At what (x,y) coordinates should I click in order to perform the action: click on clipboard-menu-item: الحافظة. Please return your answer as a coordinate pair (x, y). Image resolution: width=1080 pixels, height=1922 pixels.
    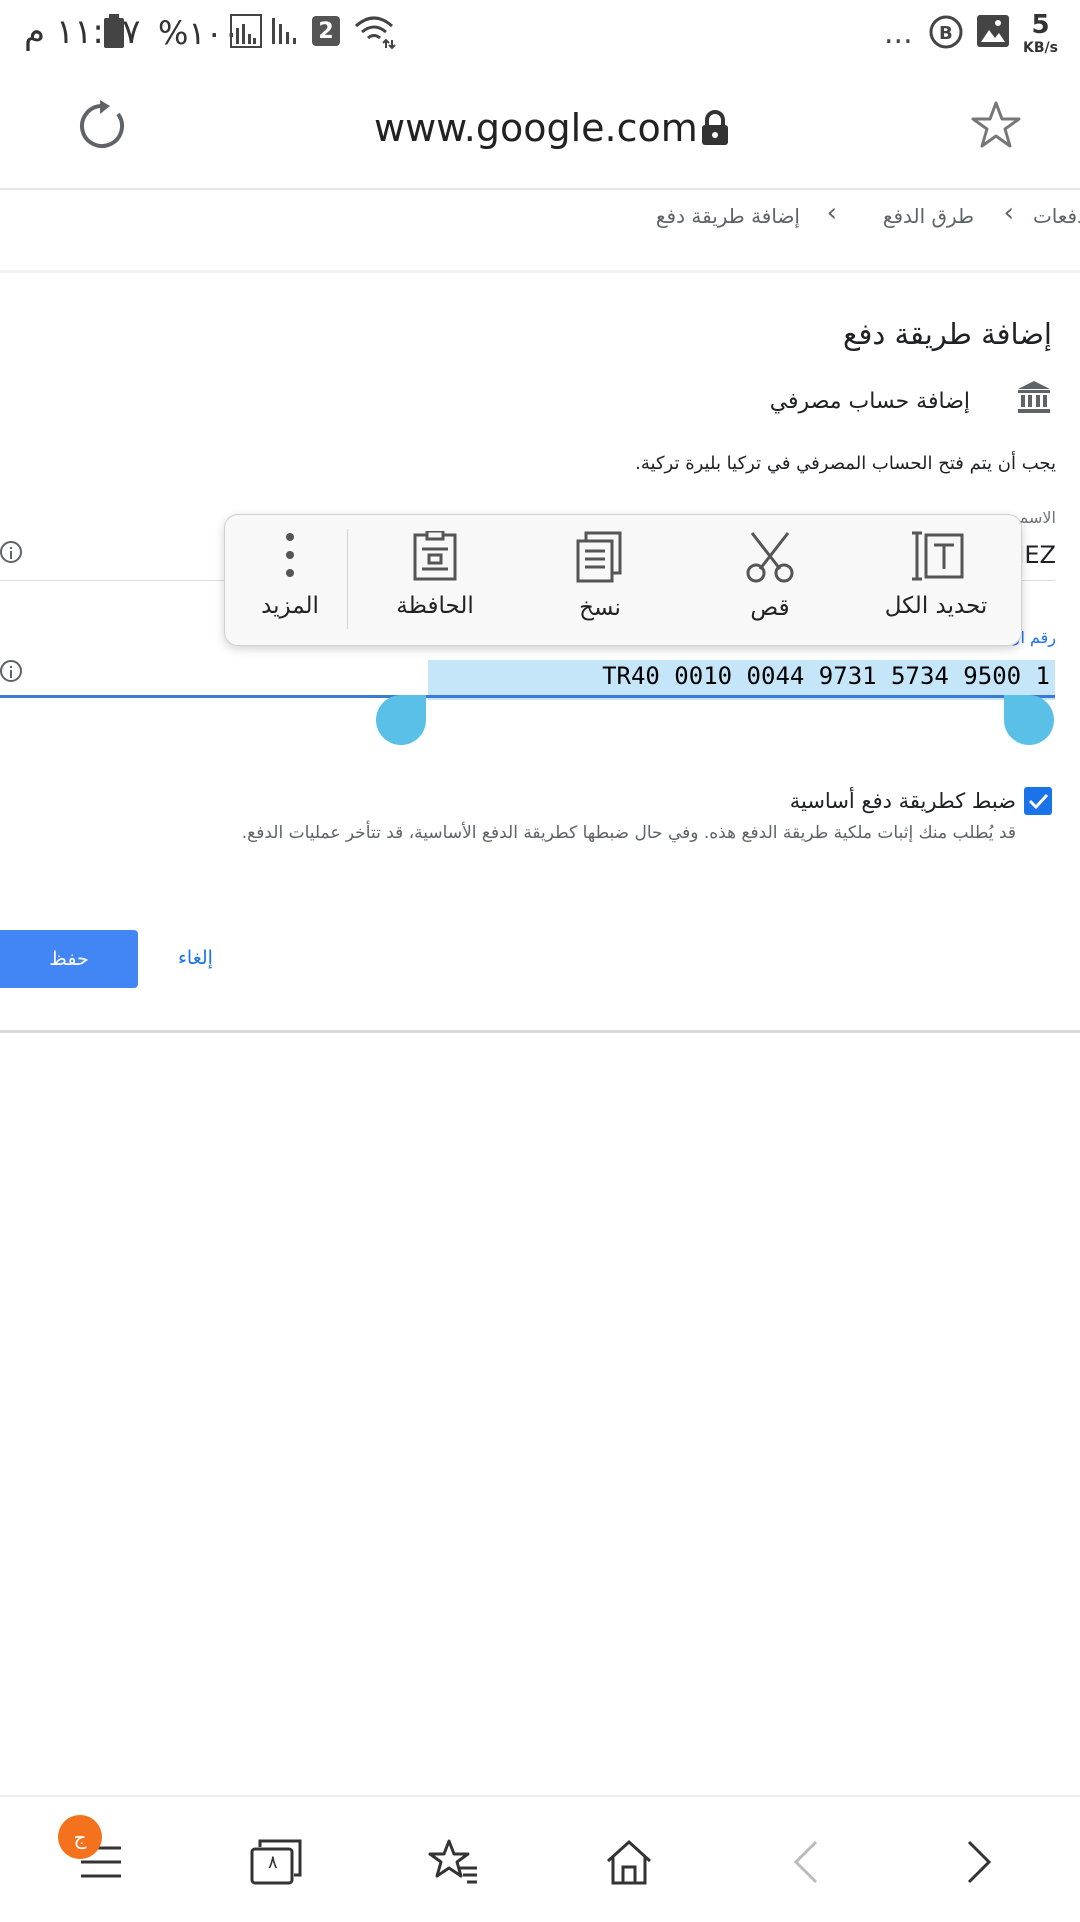
    Looking at the image, I should click on (435, 580).